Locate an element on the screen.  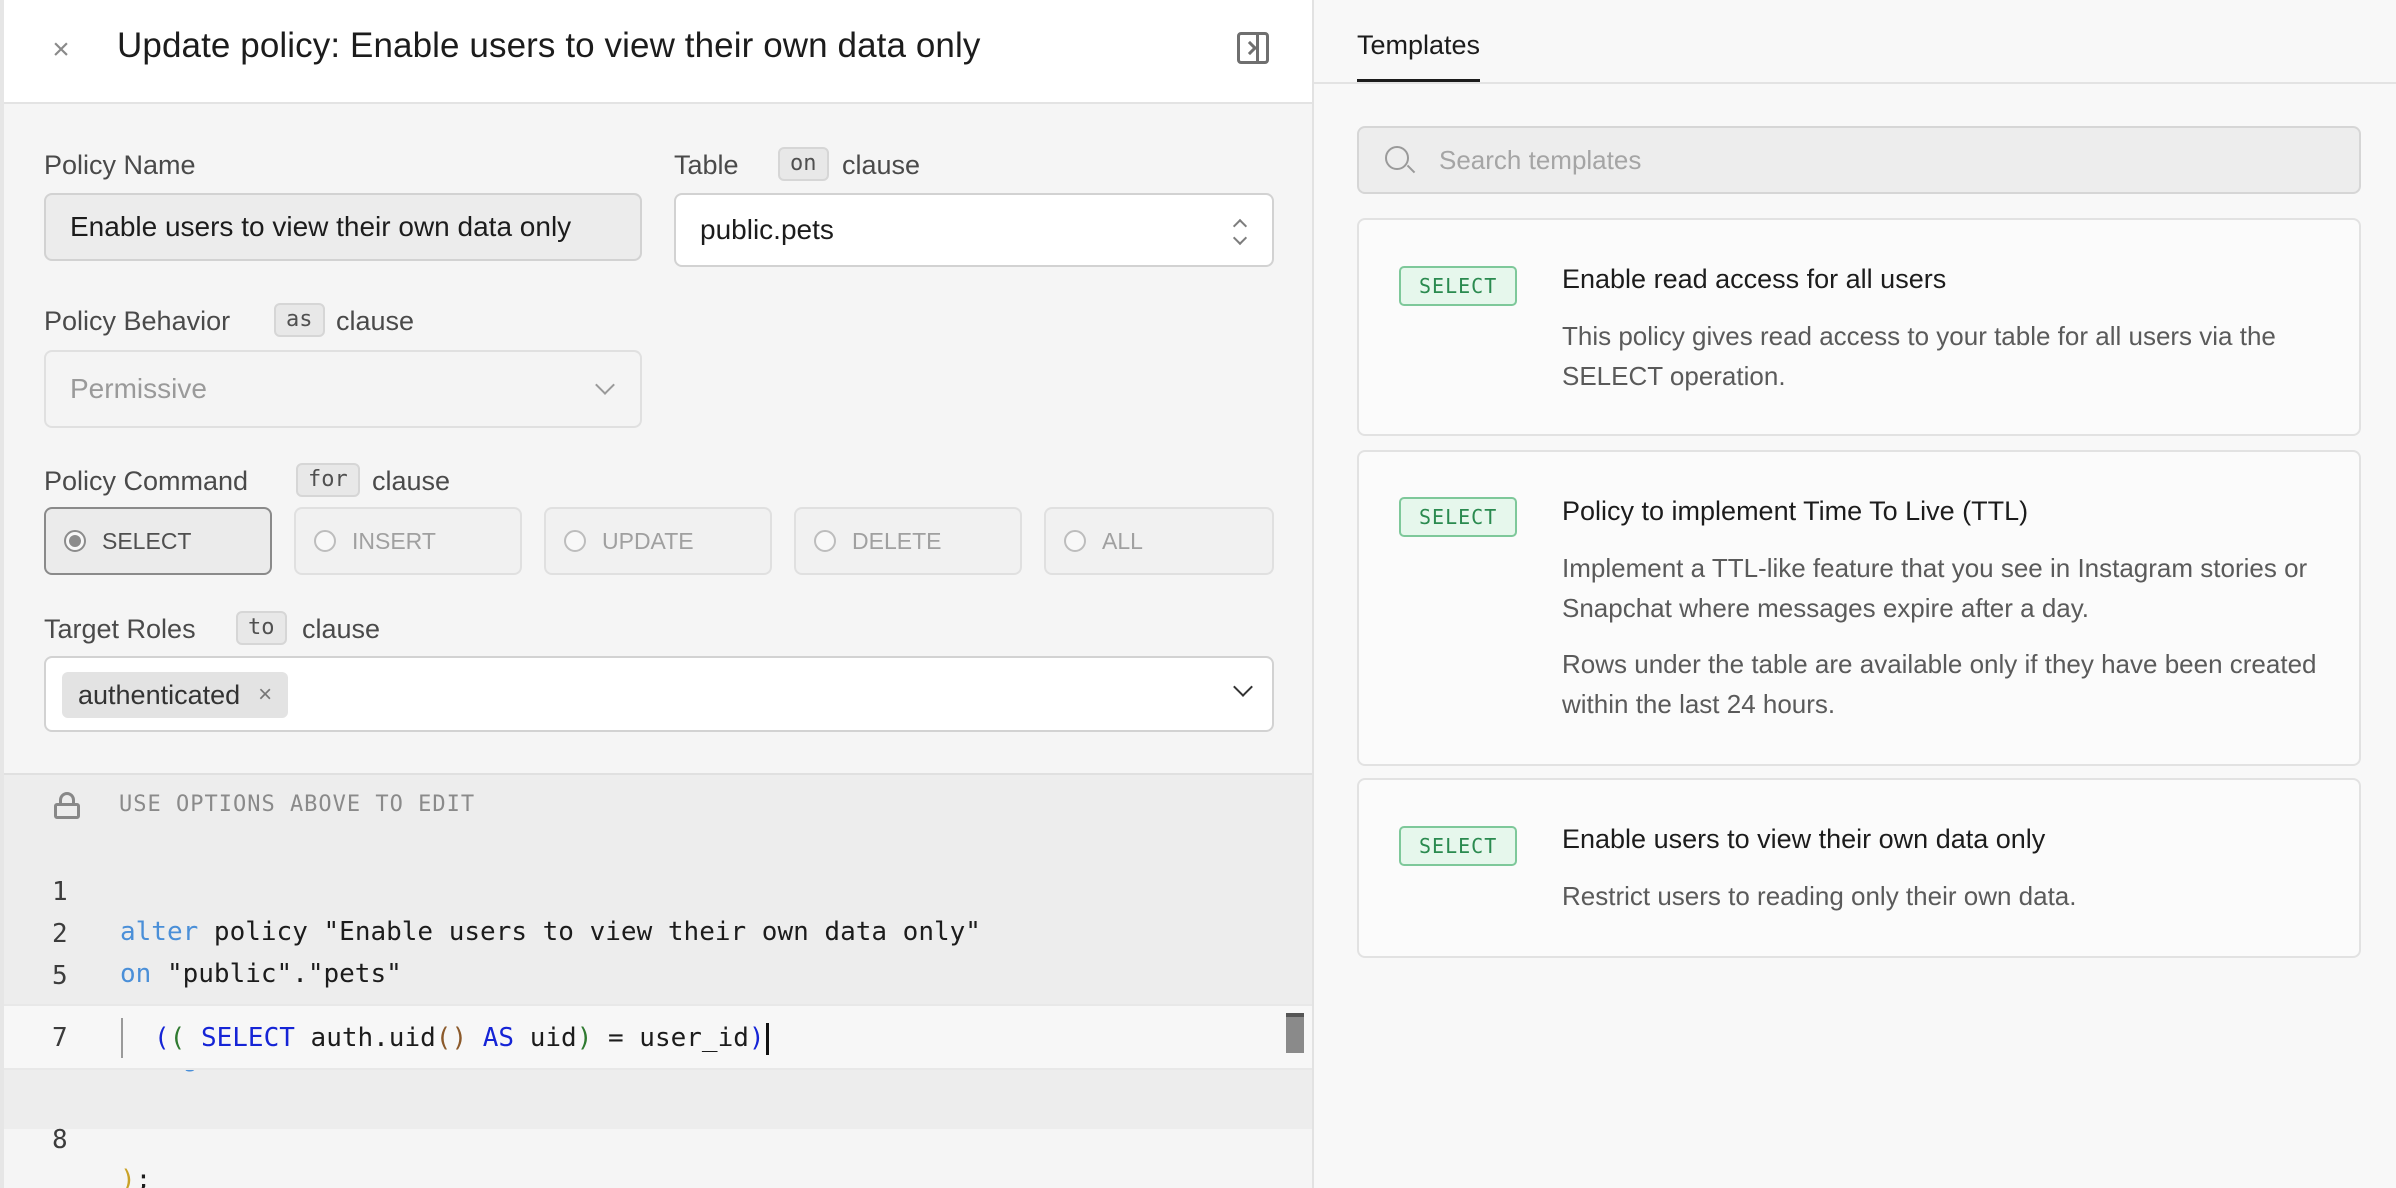
line-number: 8 is located at coordinates (60, 1140).